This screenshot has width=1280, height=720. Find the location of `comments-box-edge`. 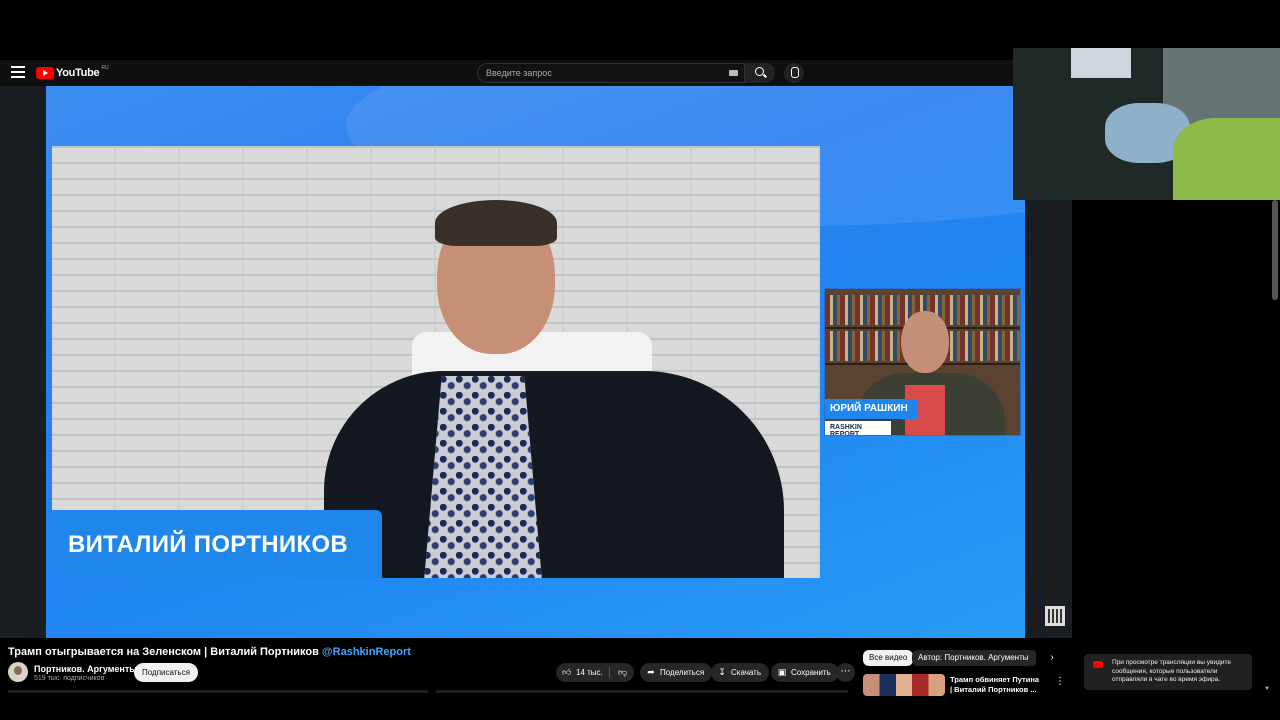

comments-box-edge is located at coordinates (642, 691).